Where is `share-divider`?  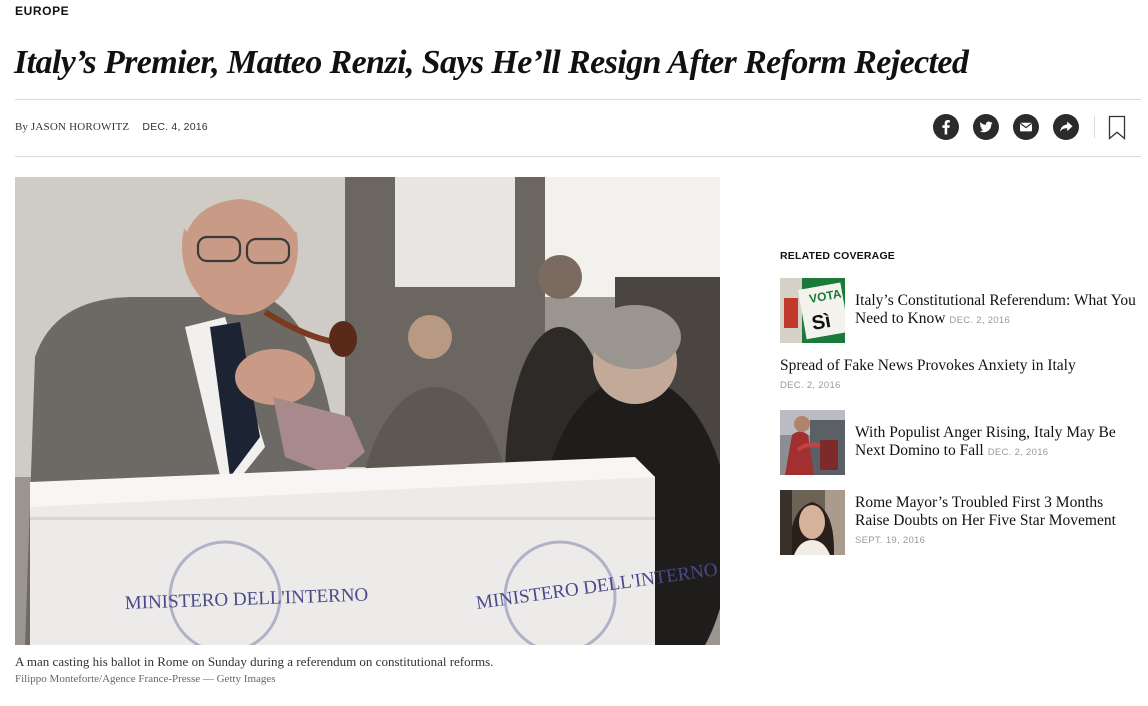
share-divider is located at coordinates (1094, 127).